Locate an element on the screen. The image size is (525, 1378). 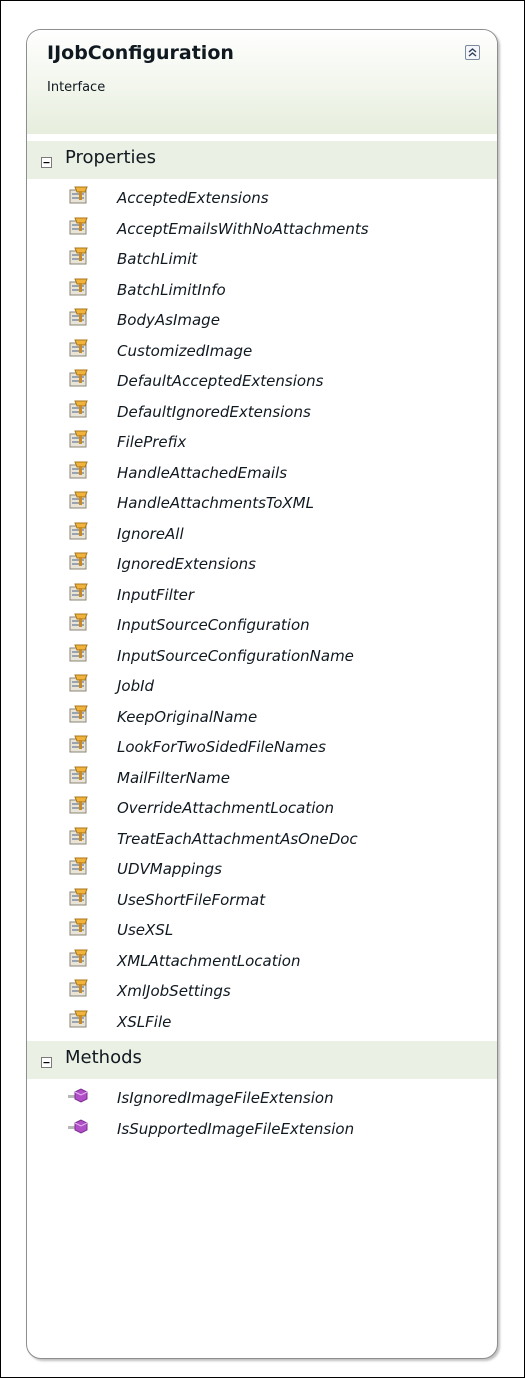
property-row: XmlJobSettings is located at coordinates (277, 991).